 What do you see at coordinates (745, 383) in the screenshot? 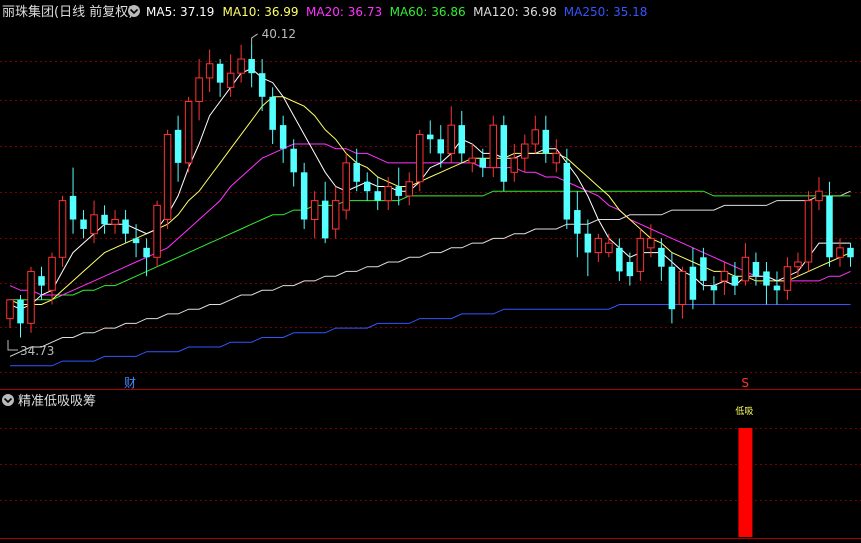
I see `sell-event-marker: S` at bounding box center [745, 383].